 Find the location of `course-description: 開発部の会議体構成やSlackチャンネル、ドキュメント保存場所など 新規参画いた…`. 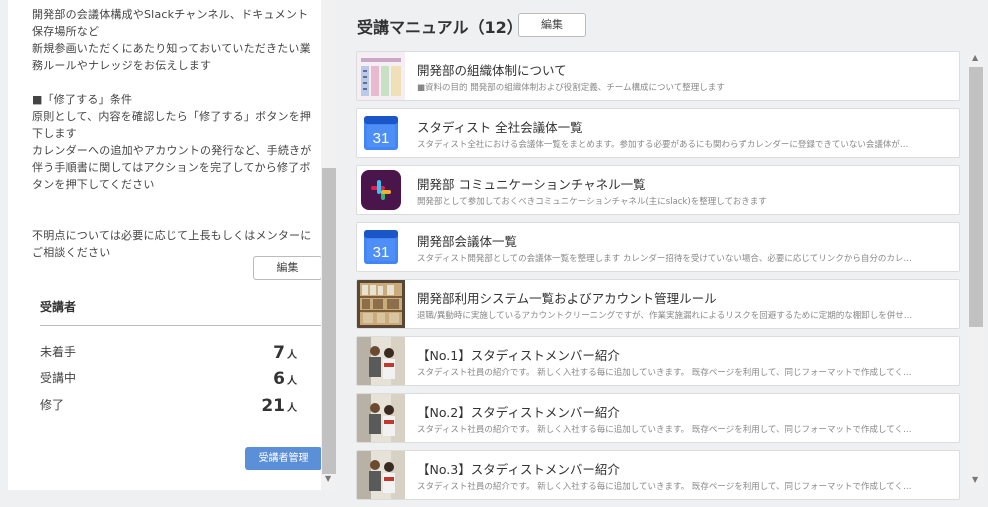

course-description: 開発部の会議体構成やSlackチャンネル、ドキュメント保存場所など 新規参画いた… is located at coordinates (173, 133).